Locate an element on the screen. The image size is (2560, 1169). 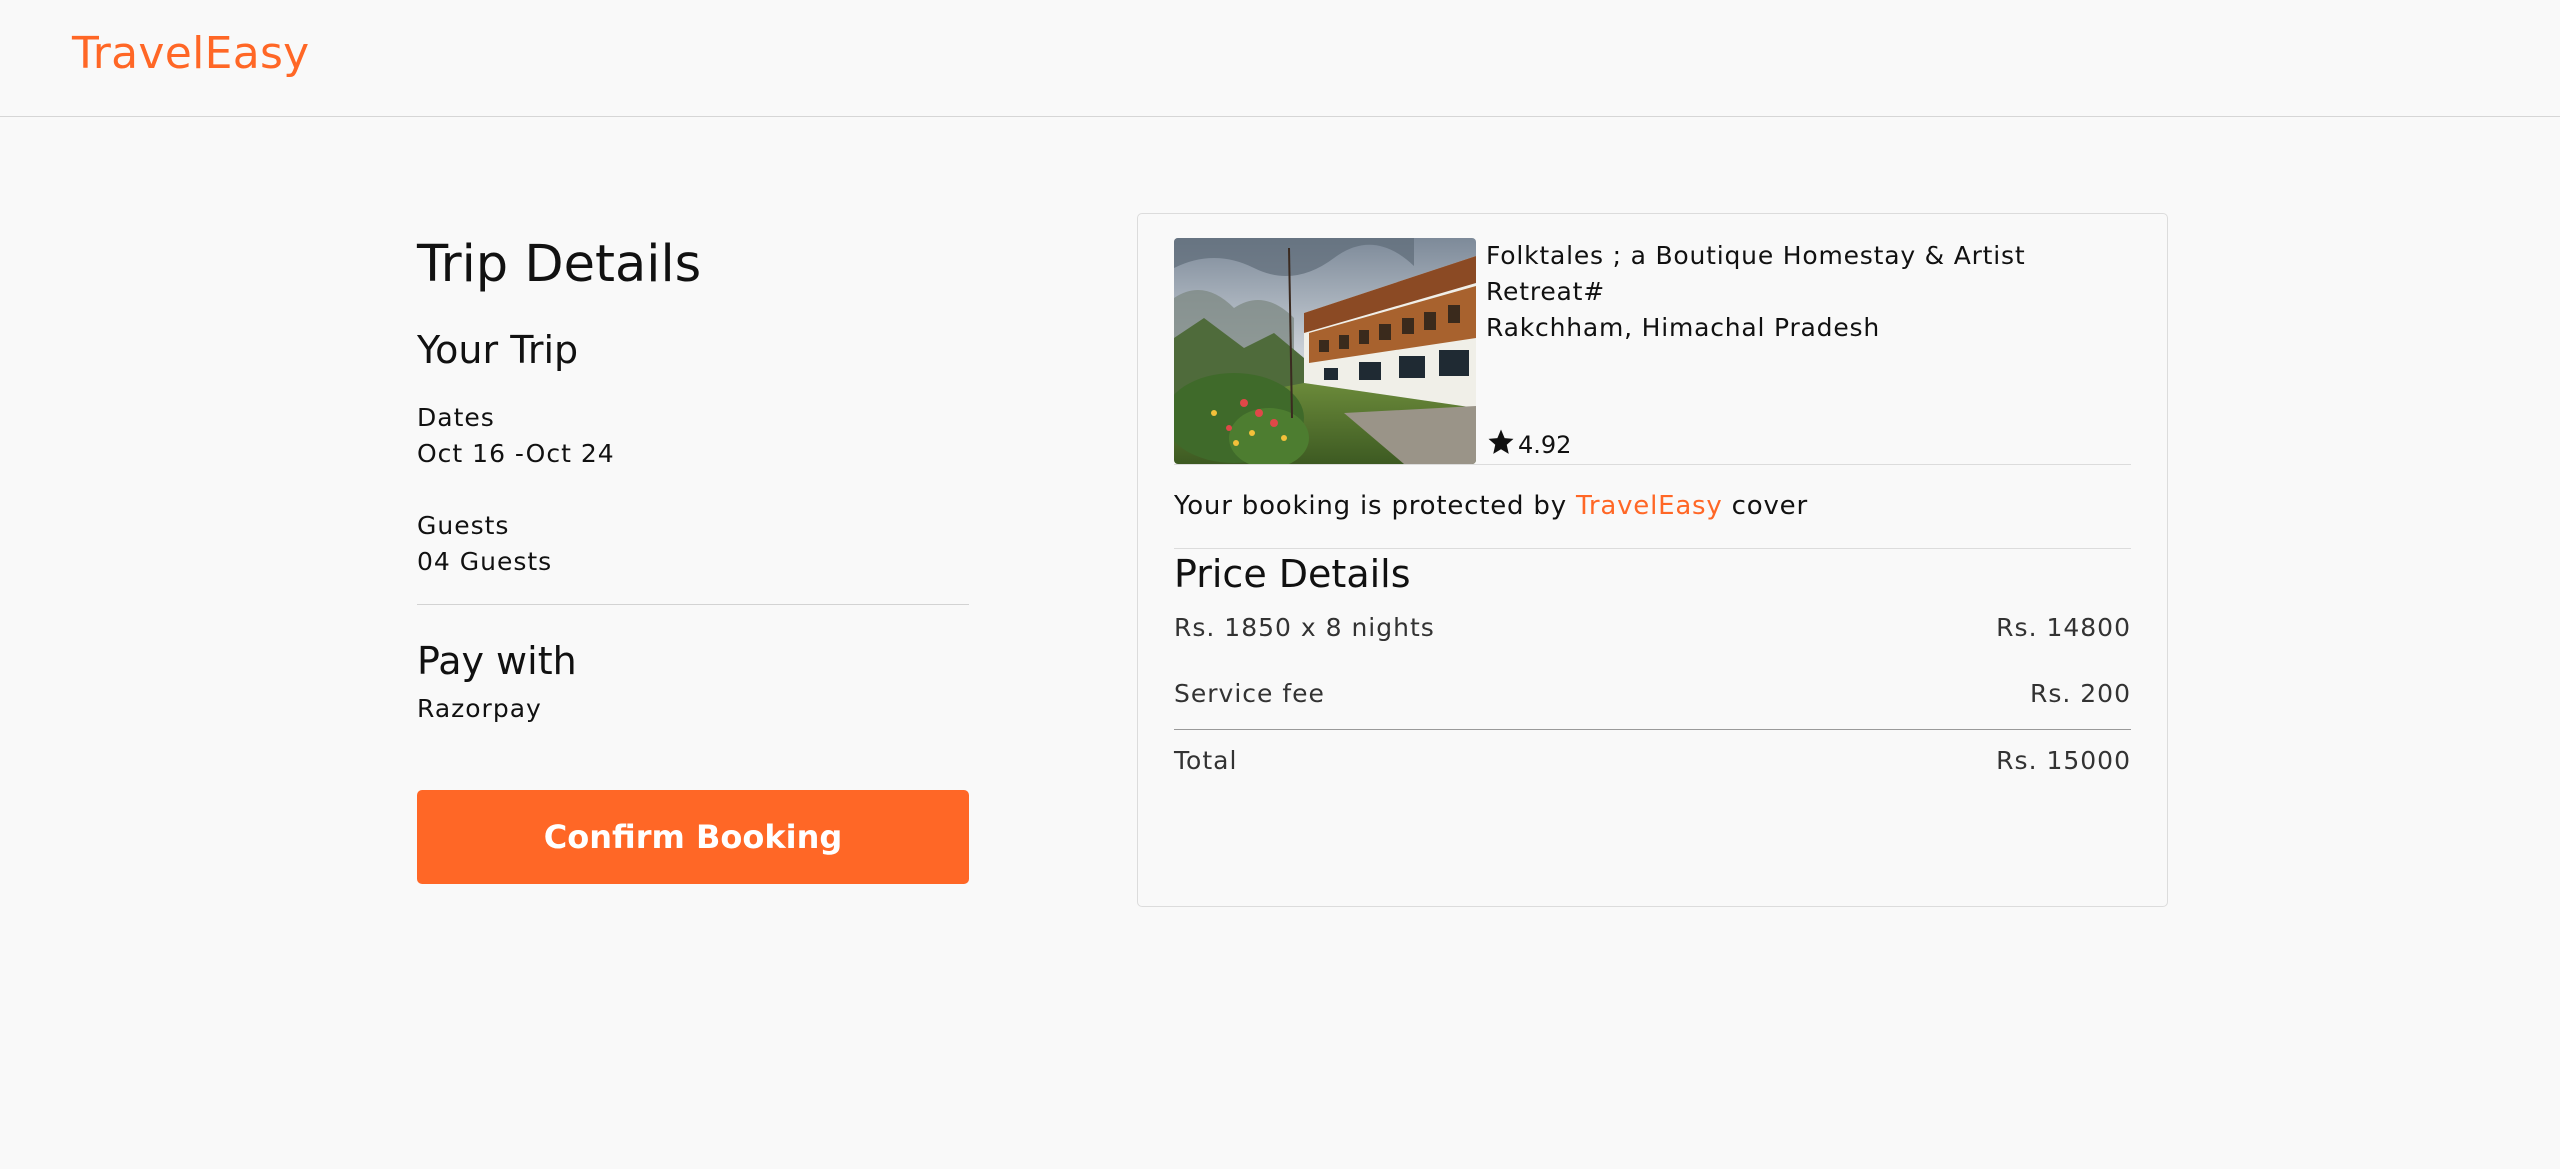
listing-photo is located at coordinates (1325, 351).